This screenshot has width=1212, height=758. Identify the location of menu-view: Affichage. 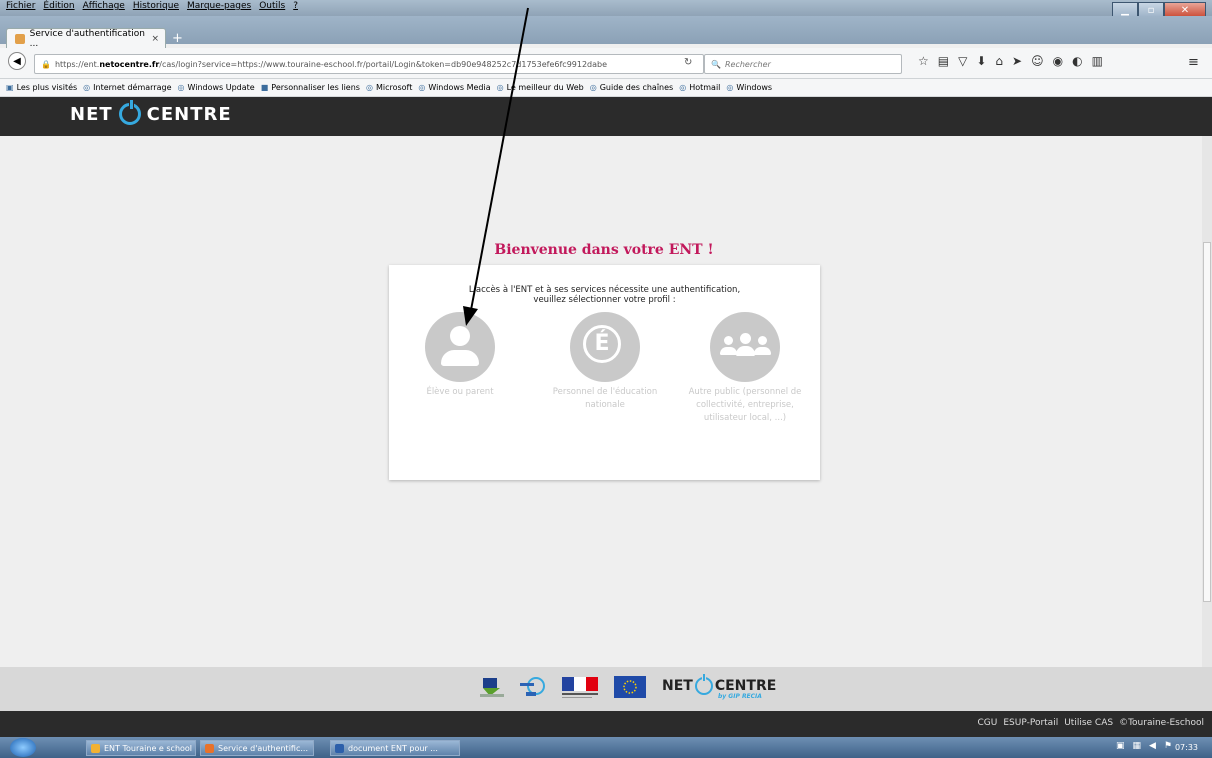
(104, 6).